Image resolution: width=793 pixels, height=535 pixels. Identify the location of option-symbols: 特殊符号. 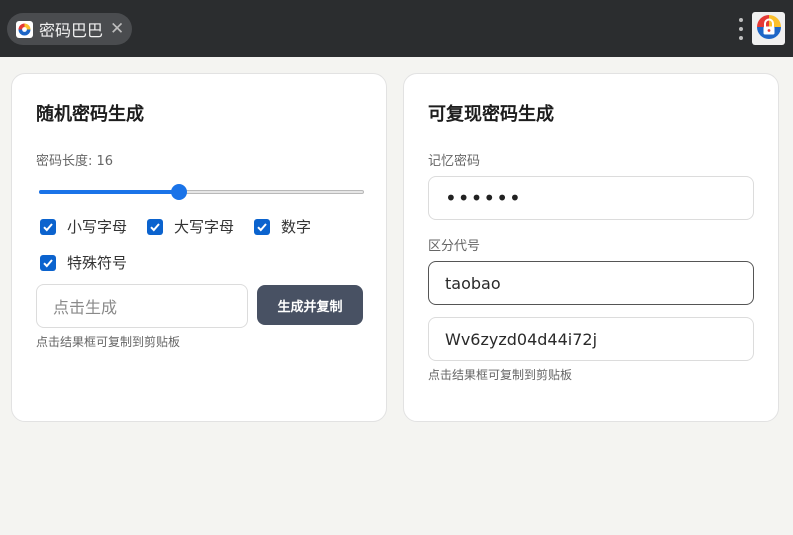
(83, 262).